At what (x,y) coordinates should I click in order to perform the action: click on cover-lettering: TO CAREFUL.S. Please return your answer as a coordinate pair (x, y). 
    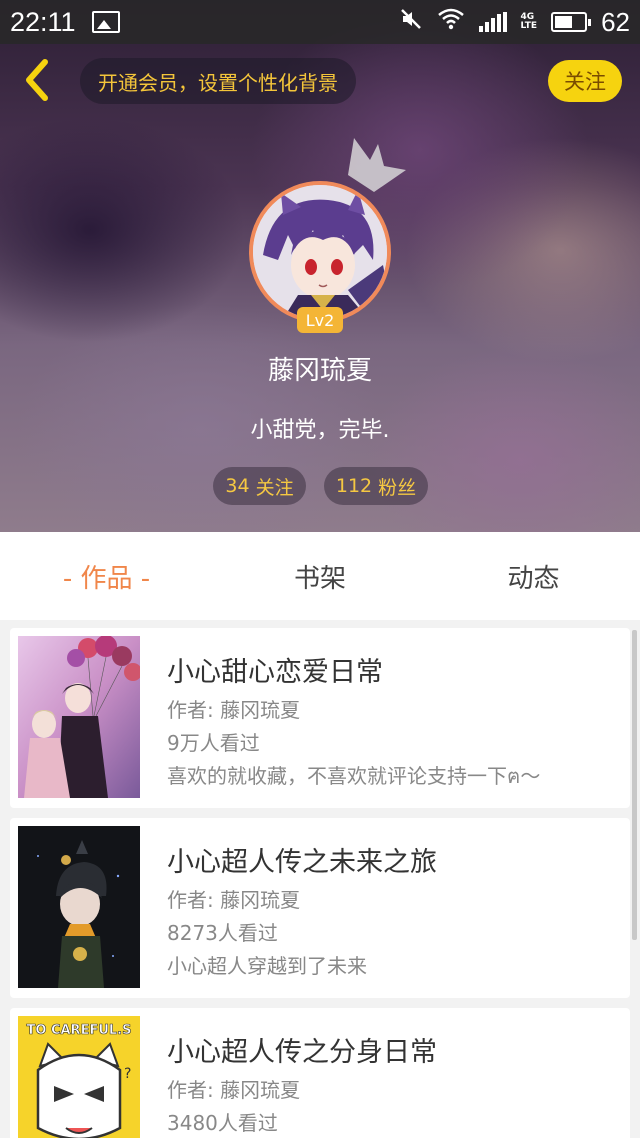
    Looking at the image, I should click on (79, 1030).